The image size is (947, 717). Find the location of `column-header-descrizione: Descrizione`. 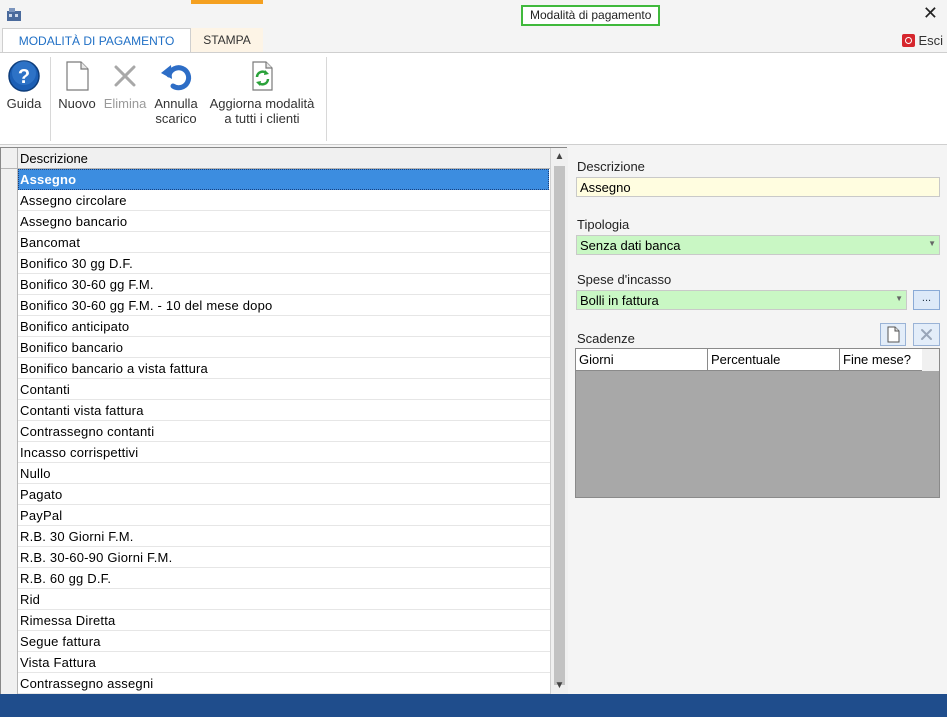

column-header-descrizione: Descrizione is located at coordinates (54, 158).